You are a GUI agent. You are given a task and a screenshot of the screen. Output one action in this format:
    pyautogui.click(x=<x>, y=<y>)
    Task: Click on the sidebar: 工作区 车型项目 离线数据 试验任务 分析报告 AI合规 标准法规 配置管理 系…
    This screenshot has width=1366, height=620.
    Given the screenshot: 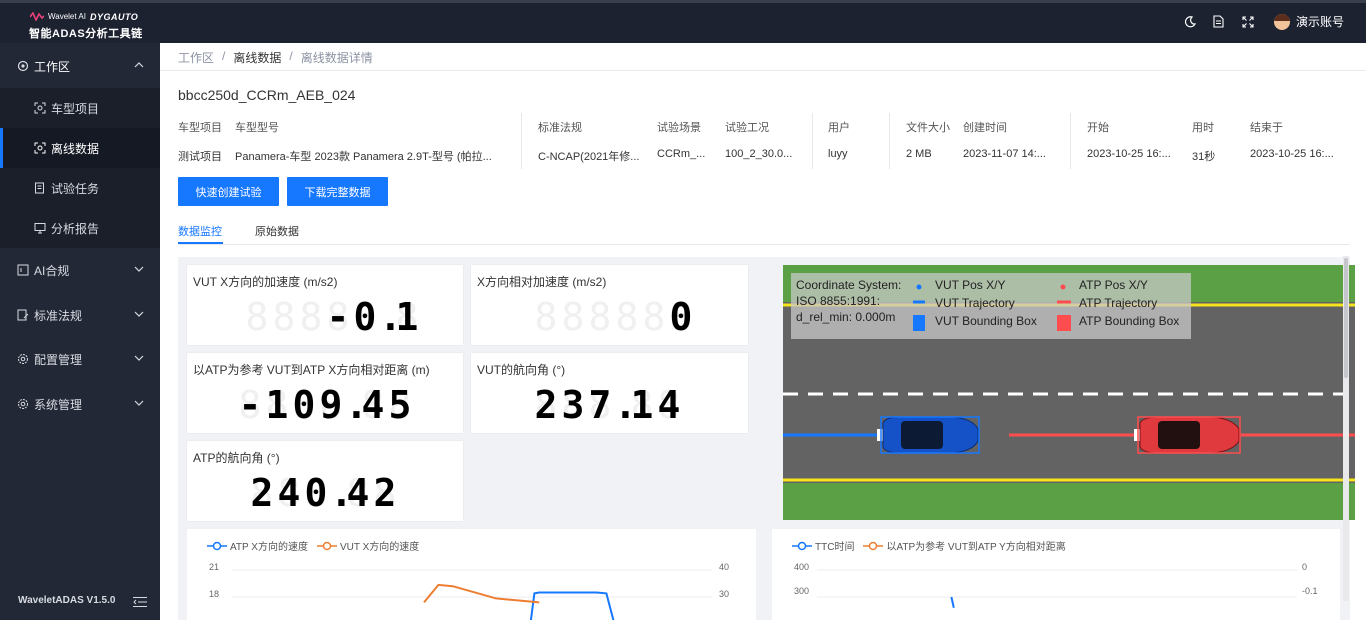 What is the action you would take?
    pyautogui.click(x=80, y=331)
    